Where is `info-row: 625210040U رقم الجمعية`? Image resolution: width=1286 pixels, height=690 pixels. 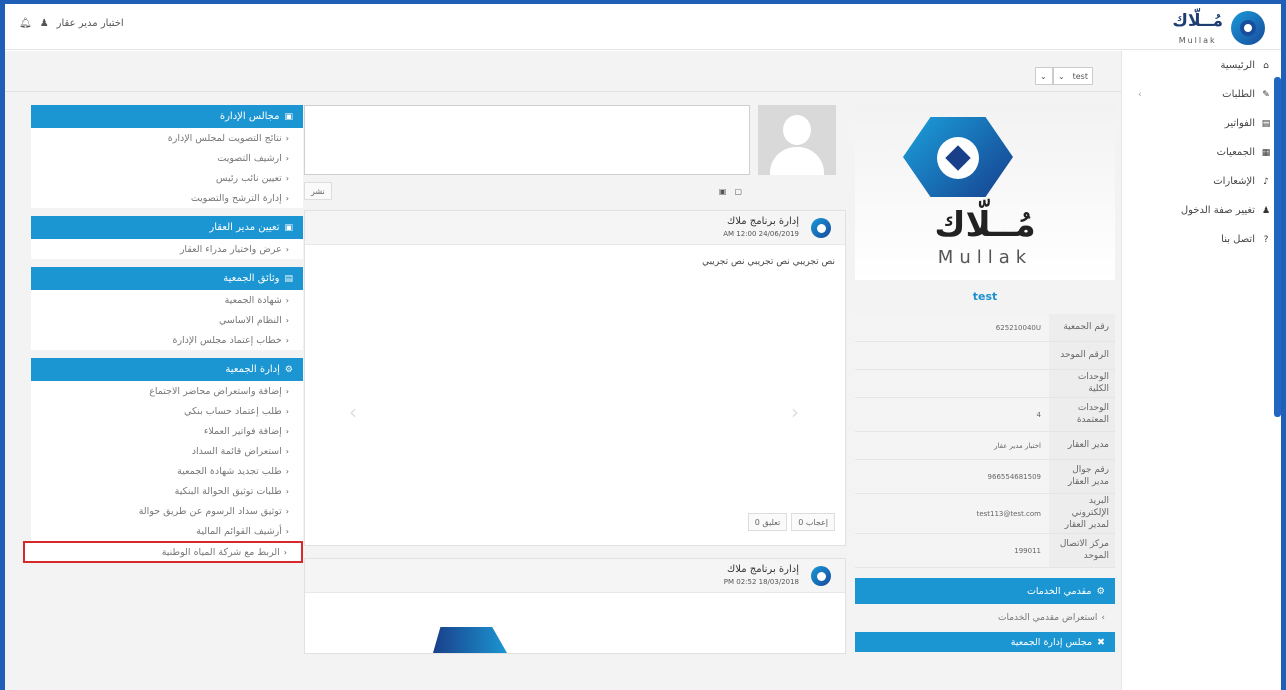 info-row: 625210040U رقم الجمعية is located at coordinates (985, 328).